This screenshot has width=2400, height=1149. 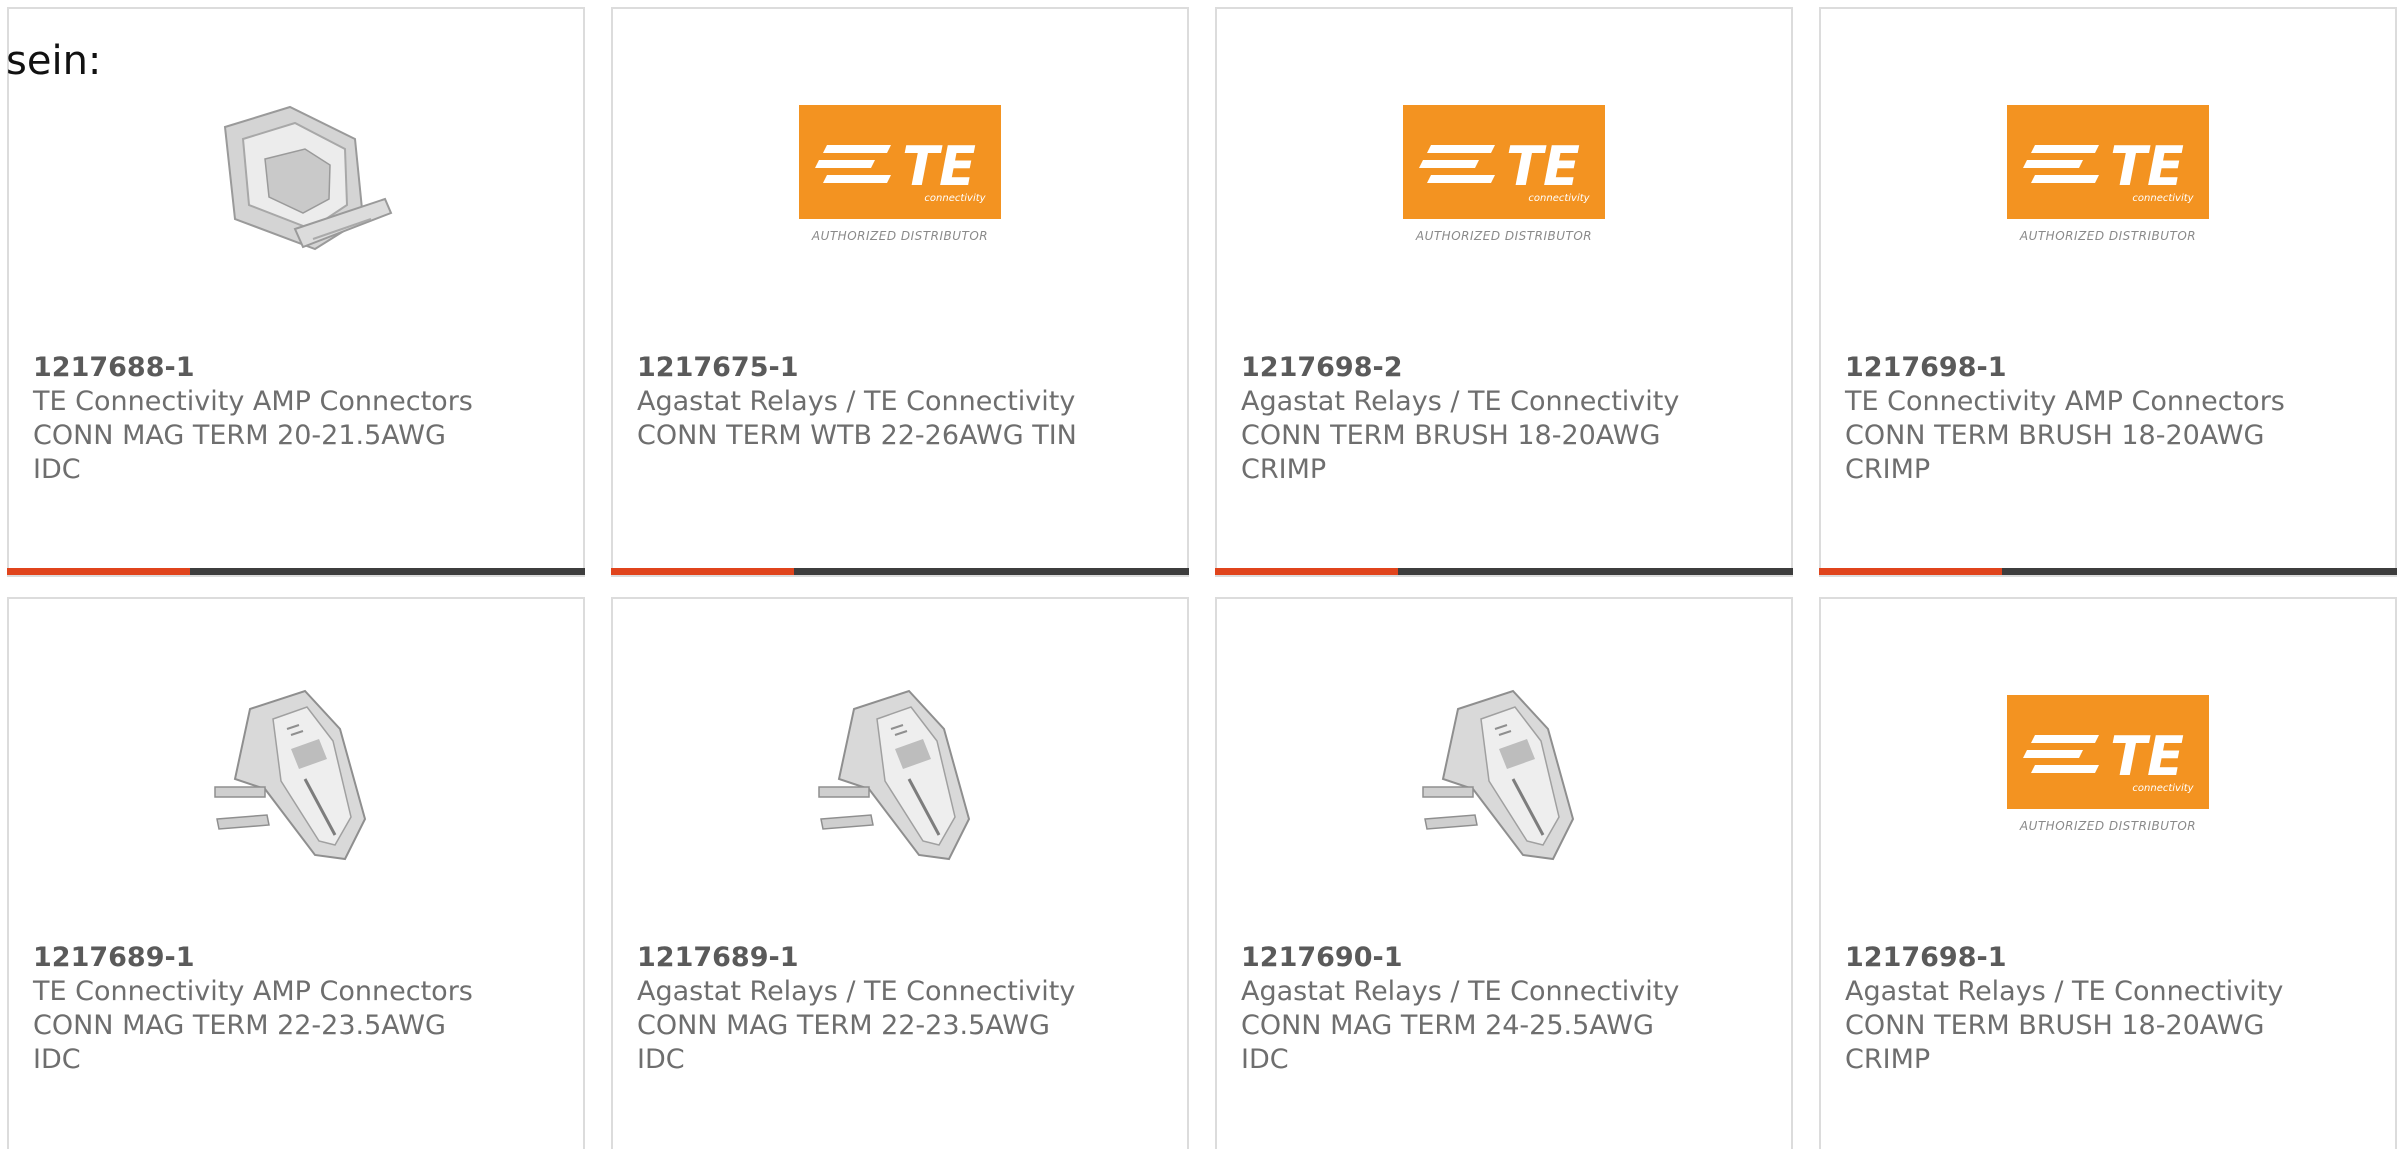 I want to click on clip-terminal-icon, so click(x=296, y=180).